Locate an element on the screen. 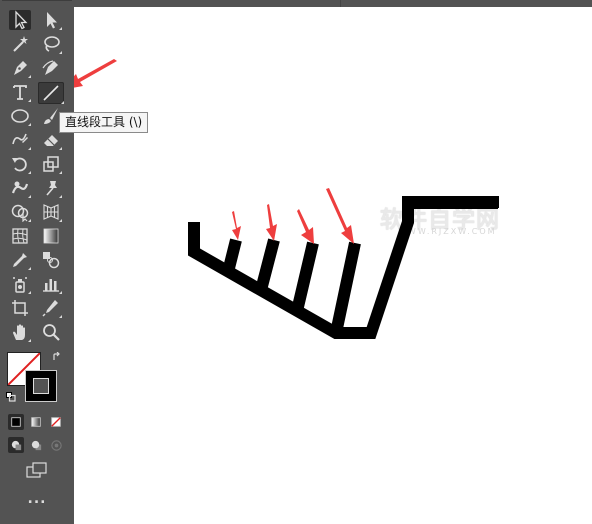  artboard-icon is located at coordinates (20, 308).